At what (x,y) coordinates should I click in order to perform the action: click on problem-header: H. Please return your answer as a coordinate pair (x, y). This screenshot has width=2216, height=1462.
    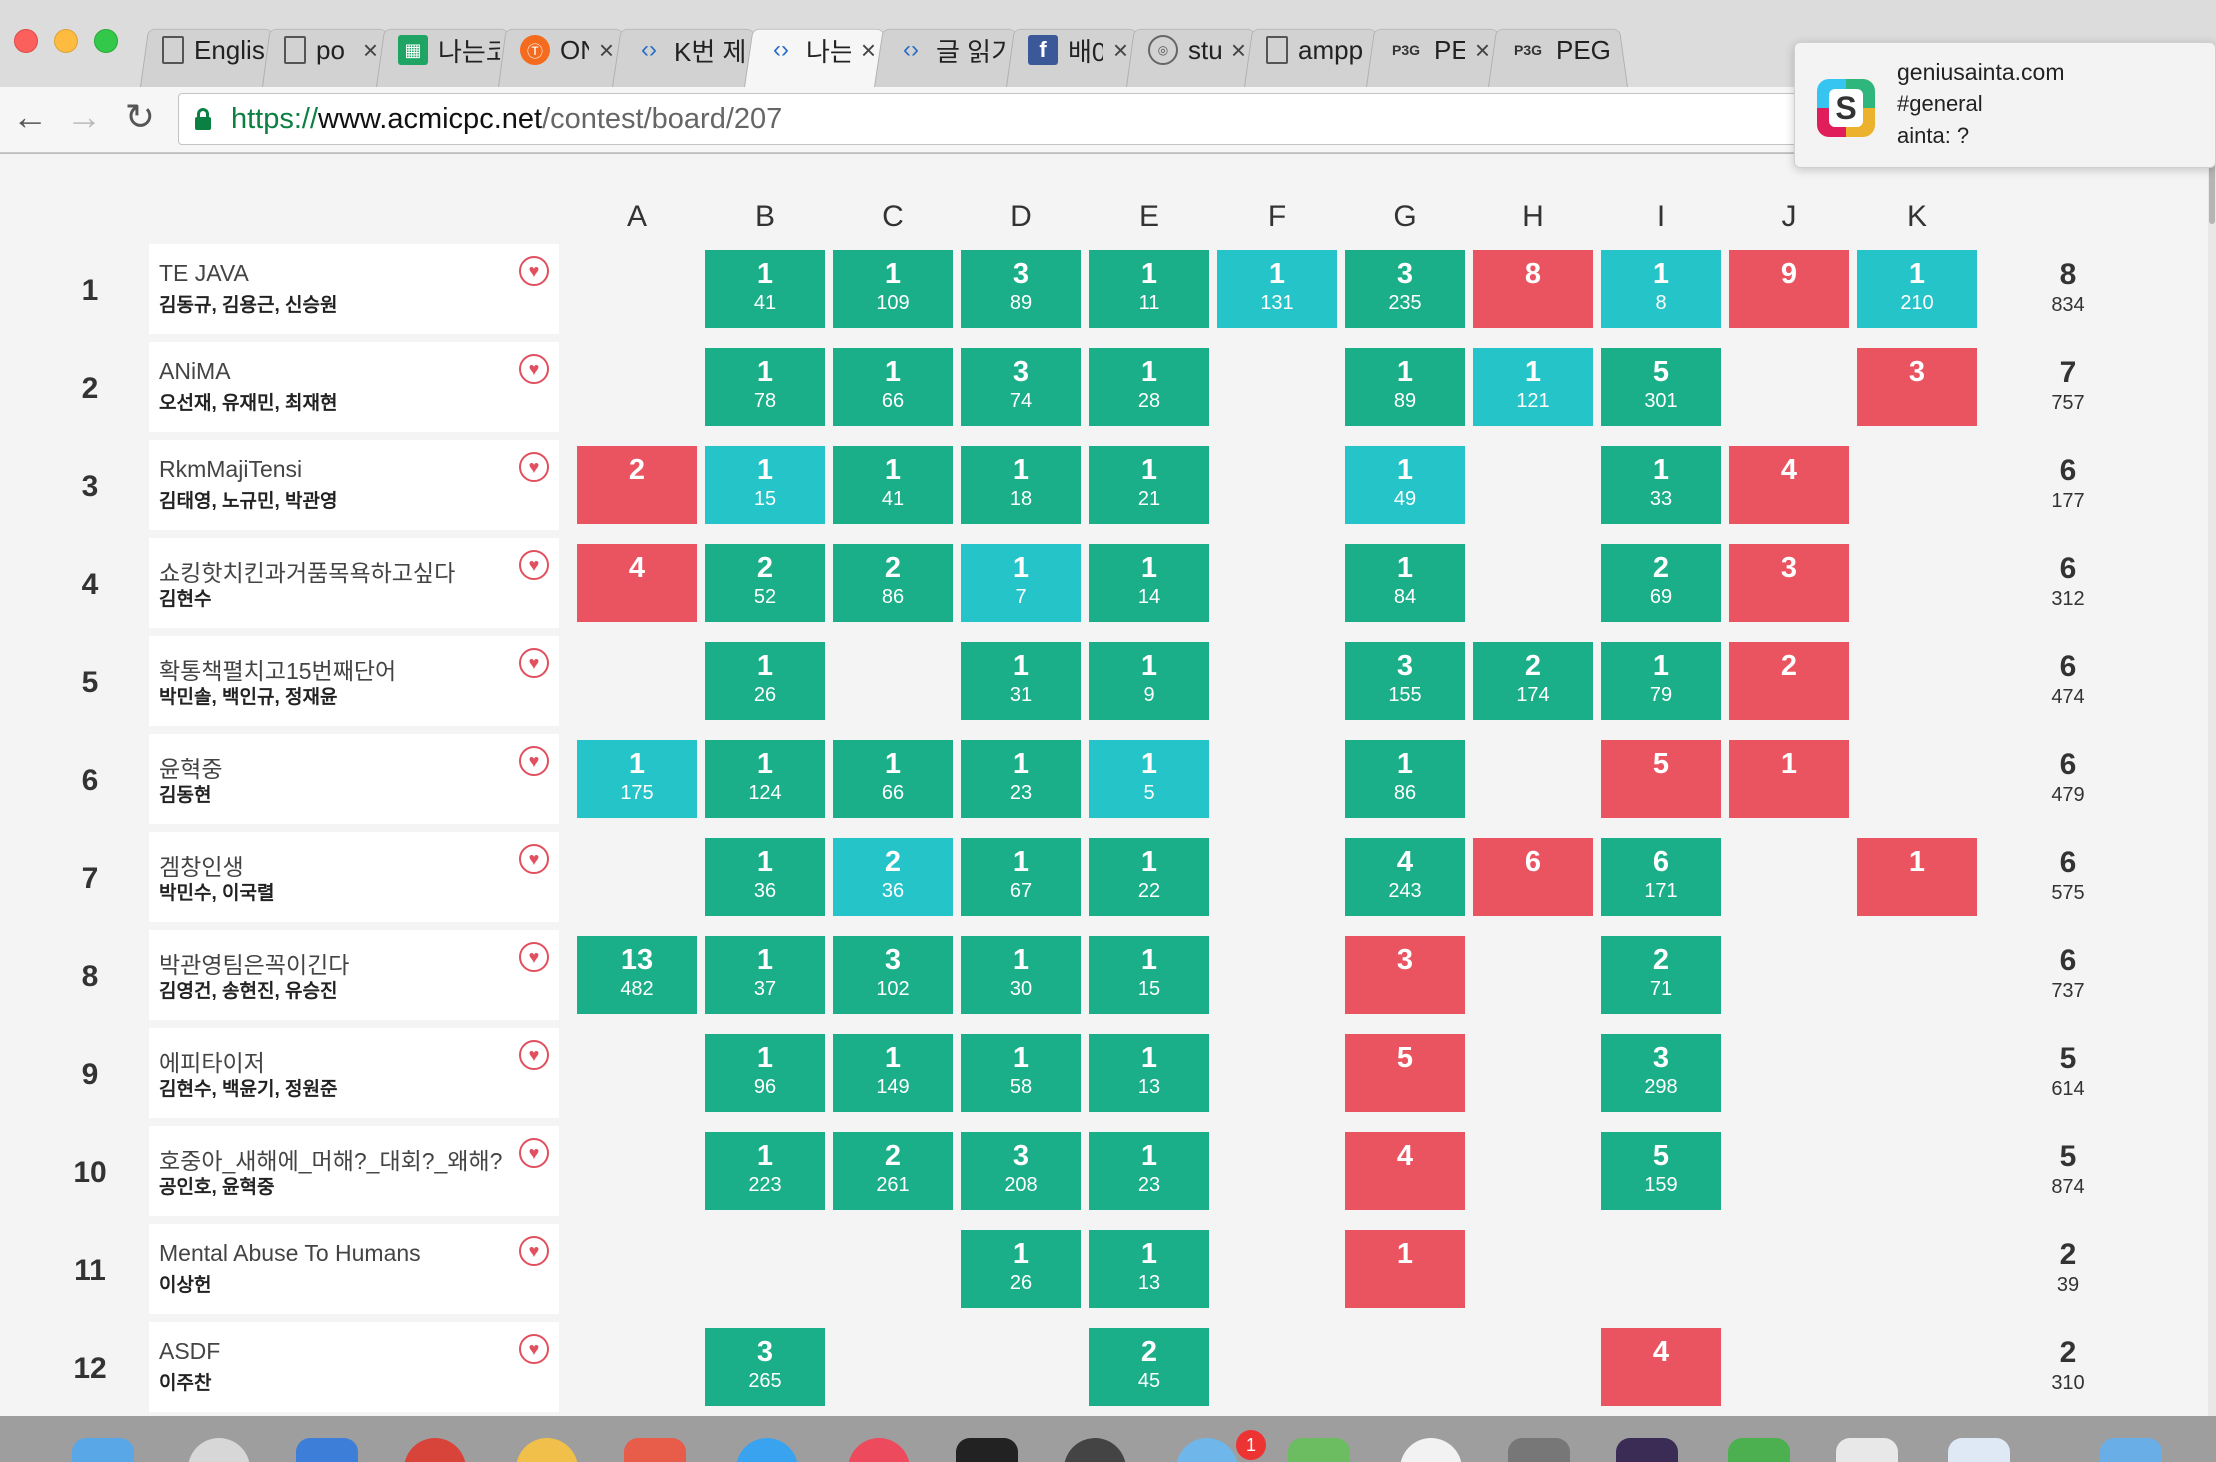
    Looking at the image, I should click on (1533, 217).